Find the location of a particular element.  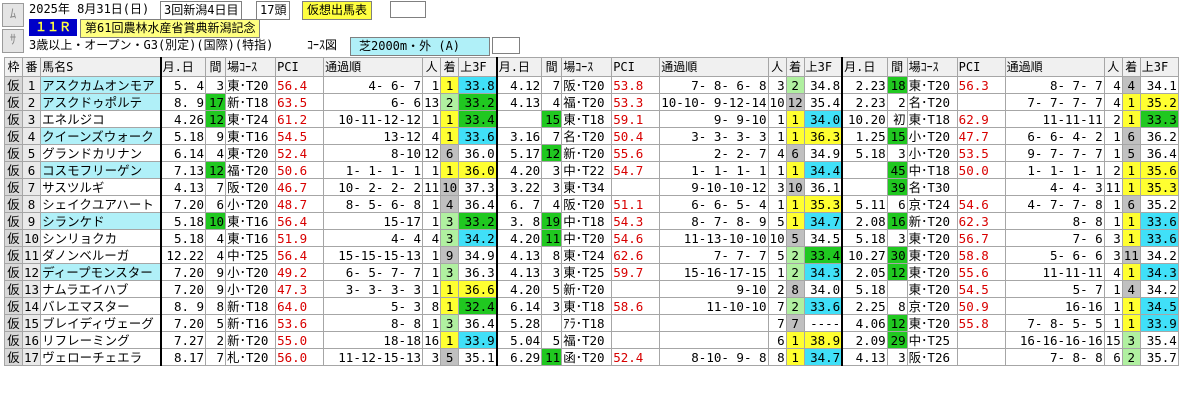

horse-name: ナムラエイハブ is located at coordinates (101, 289).